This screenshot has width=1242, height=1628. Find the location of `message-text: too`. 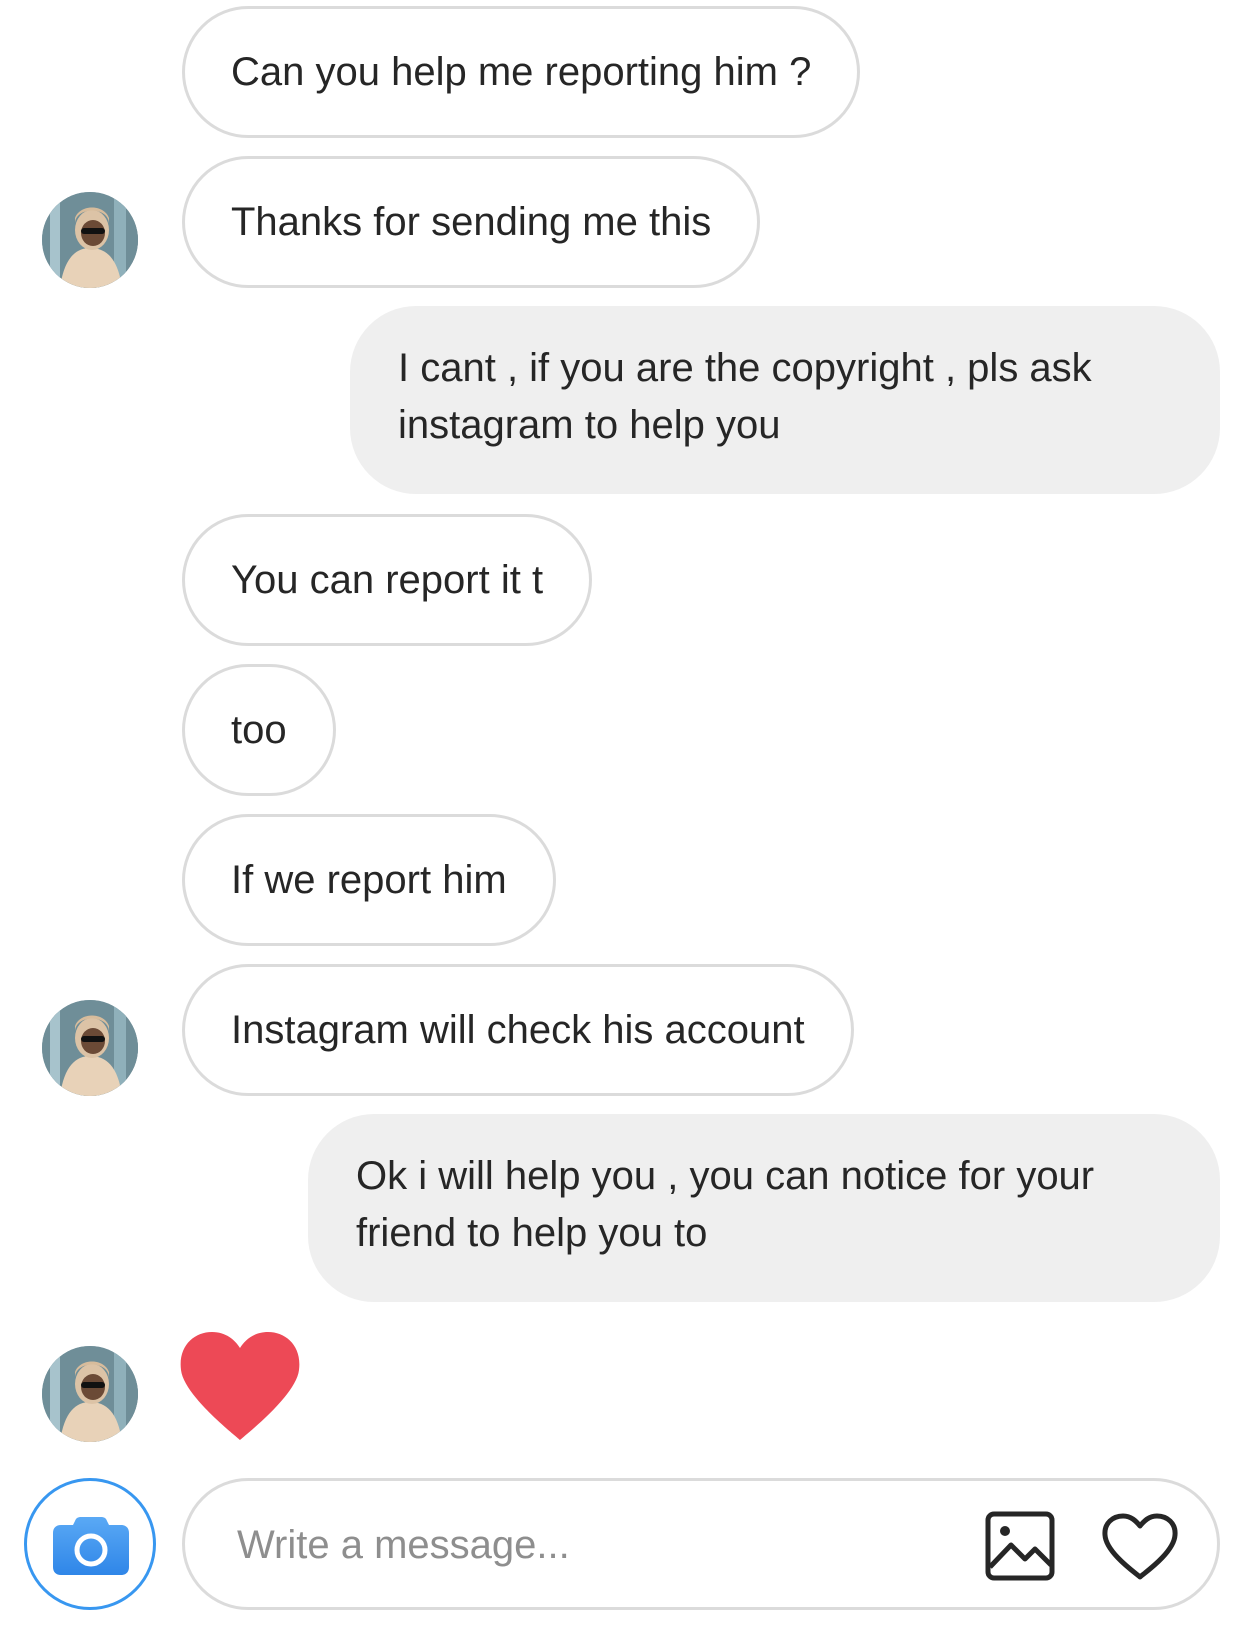

message-text: too is located at coordinates (259, 729).